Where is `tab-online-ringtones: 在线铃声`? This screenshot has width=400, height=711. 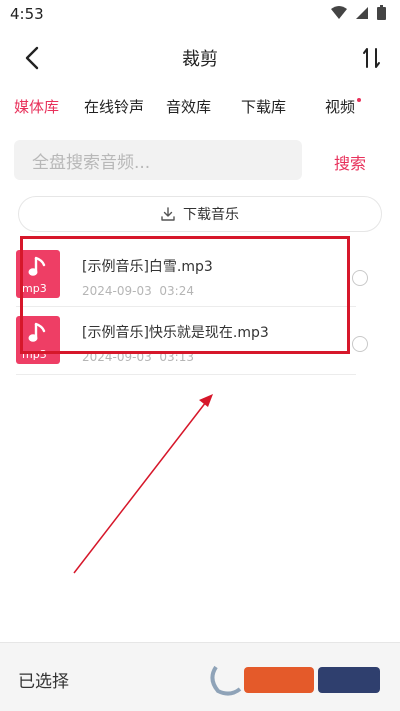 tab-online-ringtones: 在线铃声 is located at coordinates (114, 106).